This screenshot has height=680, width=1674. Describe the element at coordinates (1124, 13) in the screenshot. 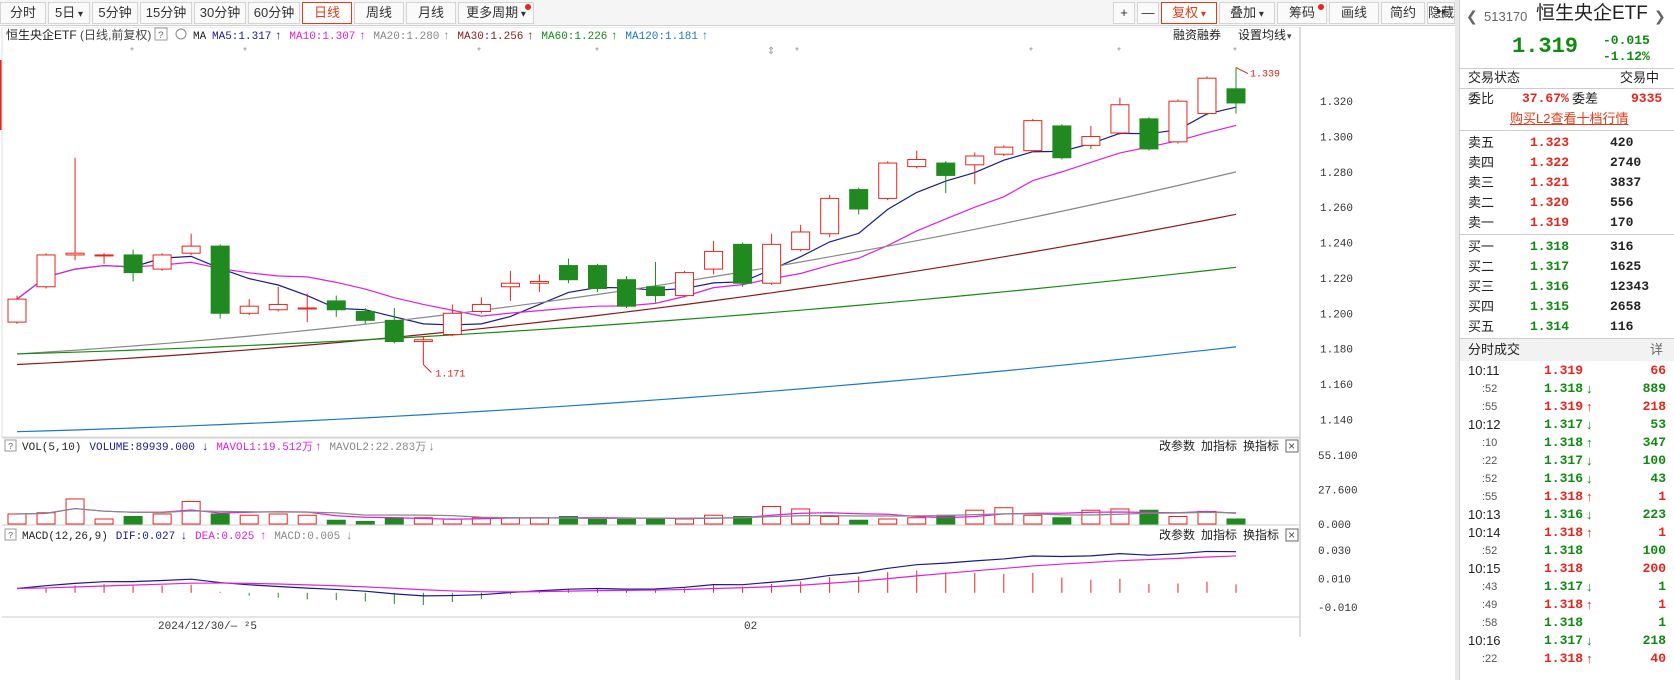

I see `tab-zoom-in: +` at that location.